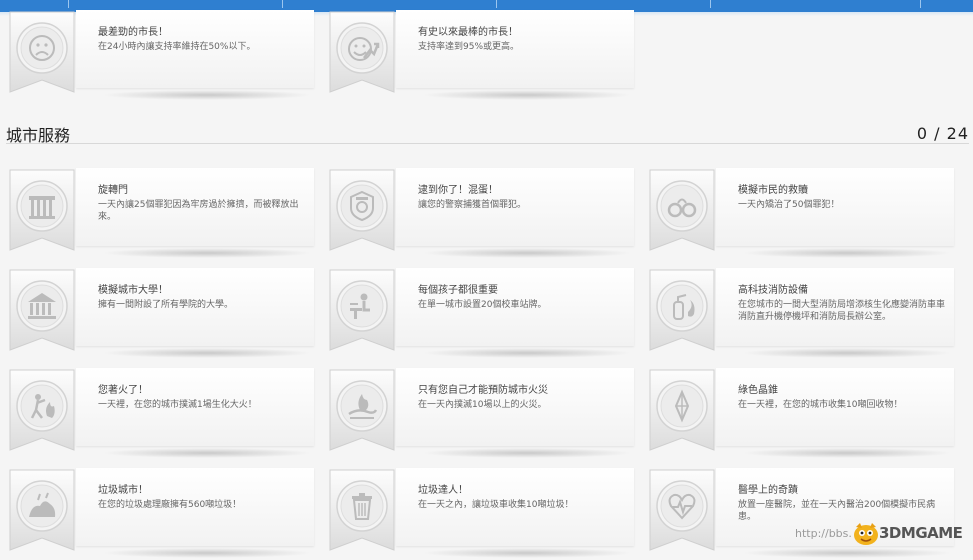  I want to click on achievement-description: 在一天內撲滅10場以上的火災。, so click(482, 405).